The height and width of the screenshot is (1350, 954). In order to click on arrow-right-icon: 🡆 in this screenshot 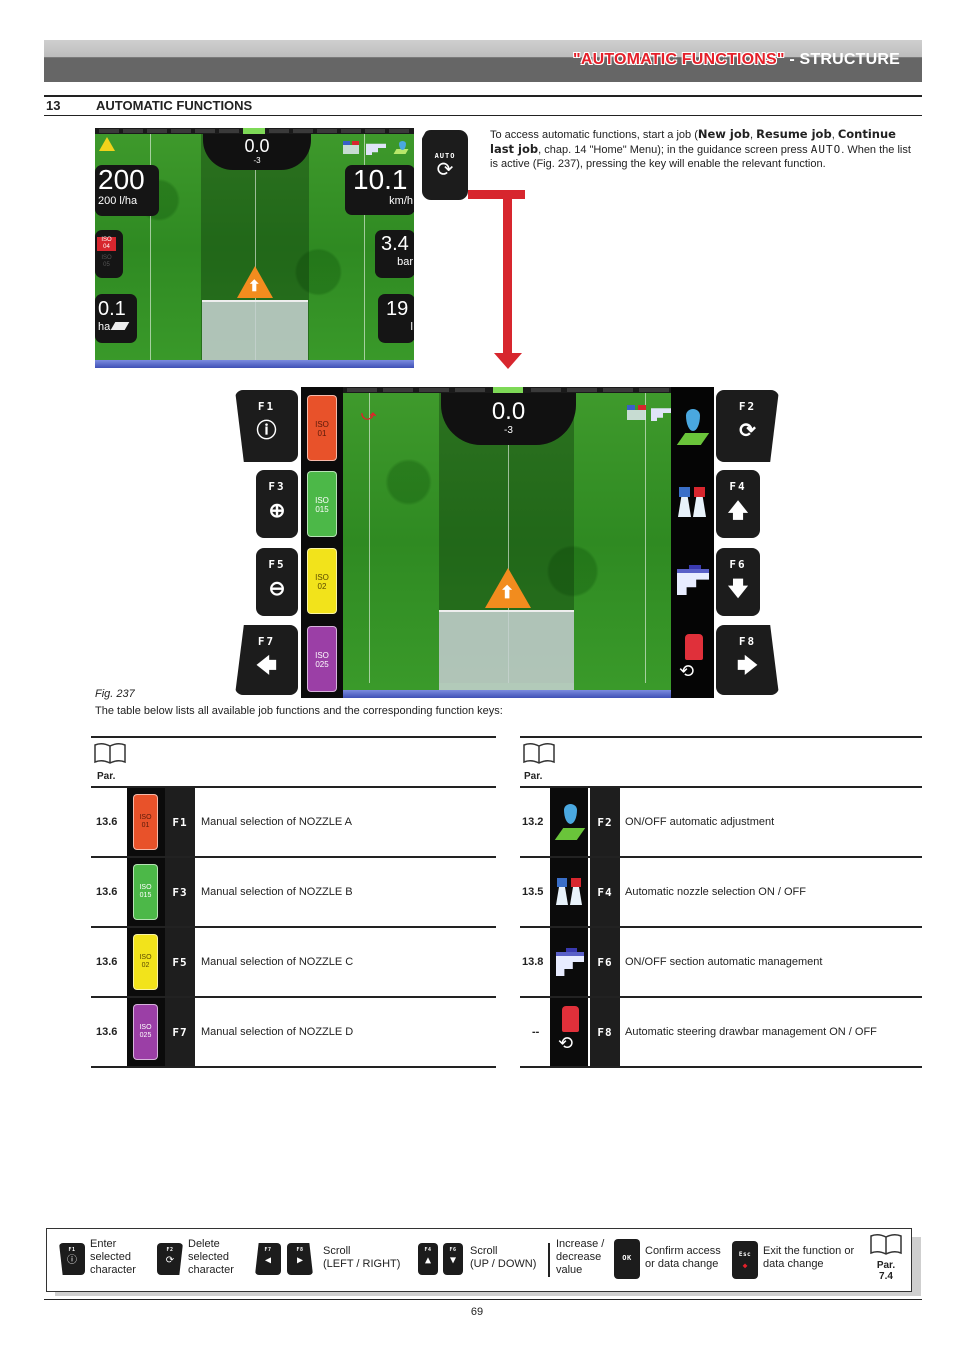, I will do `click(747, 666)`.